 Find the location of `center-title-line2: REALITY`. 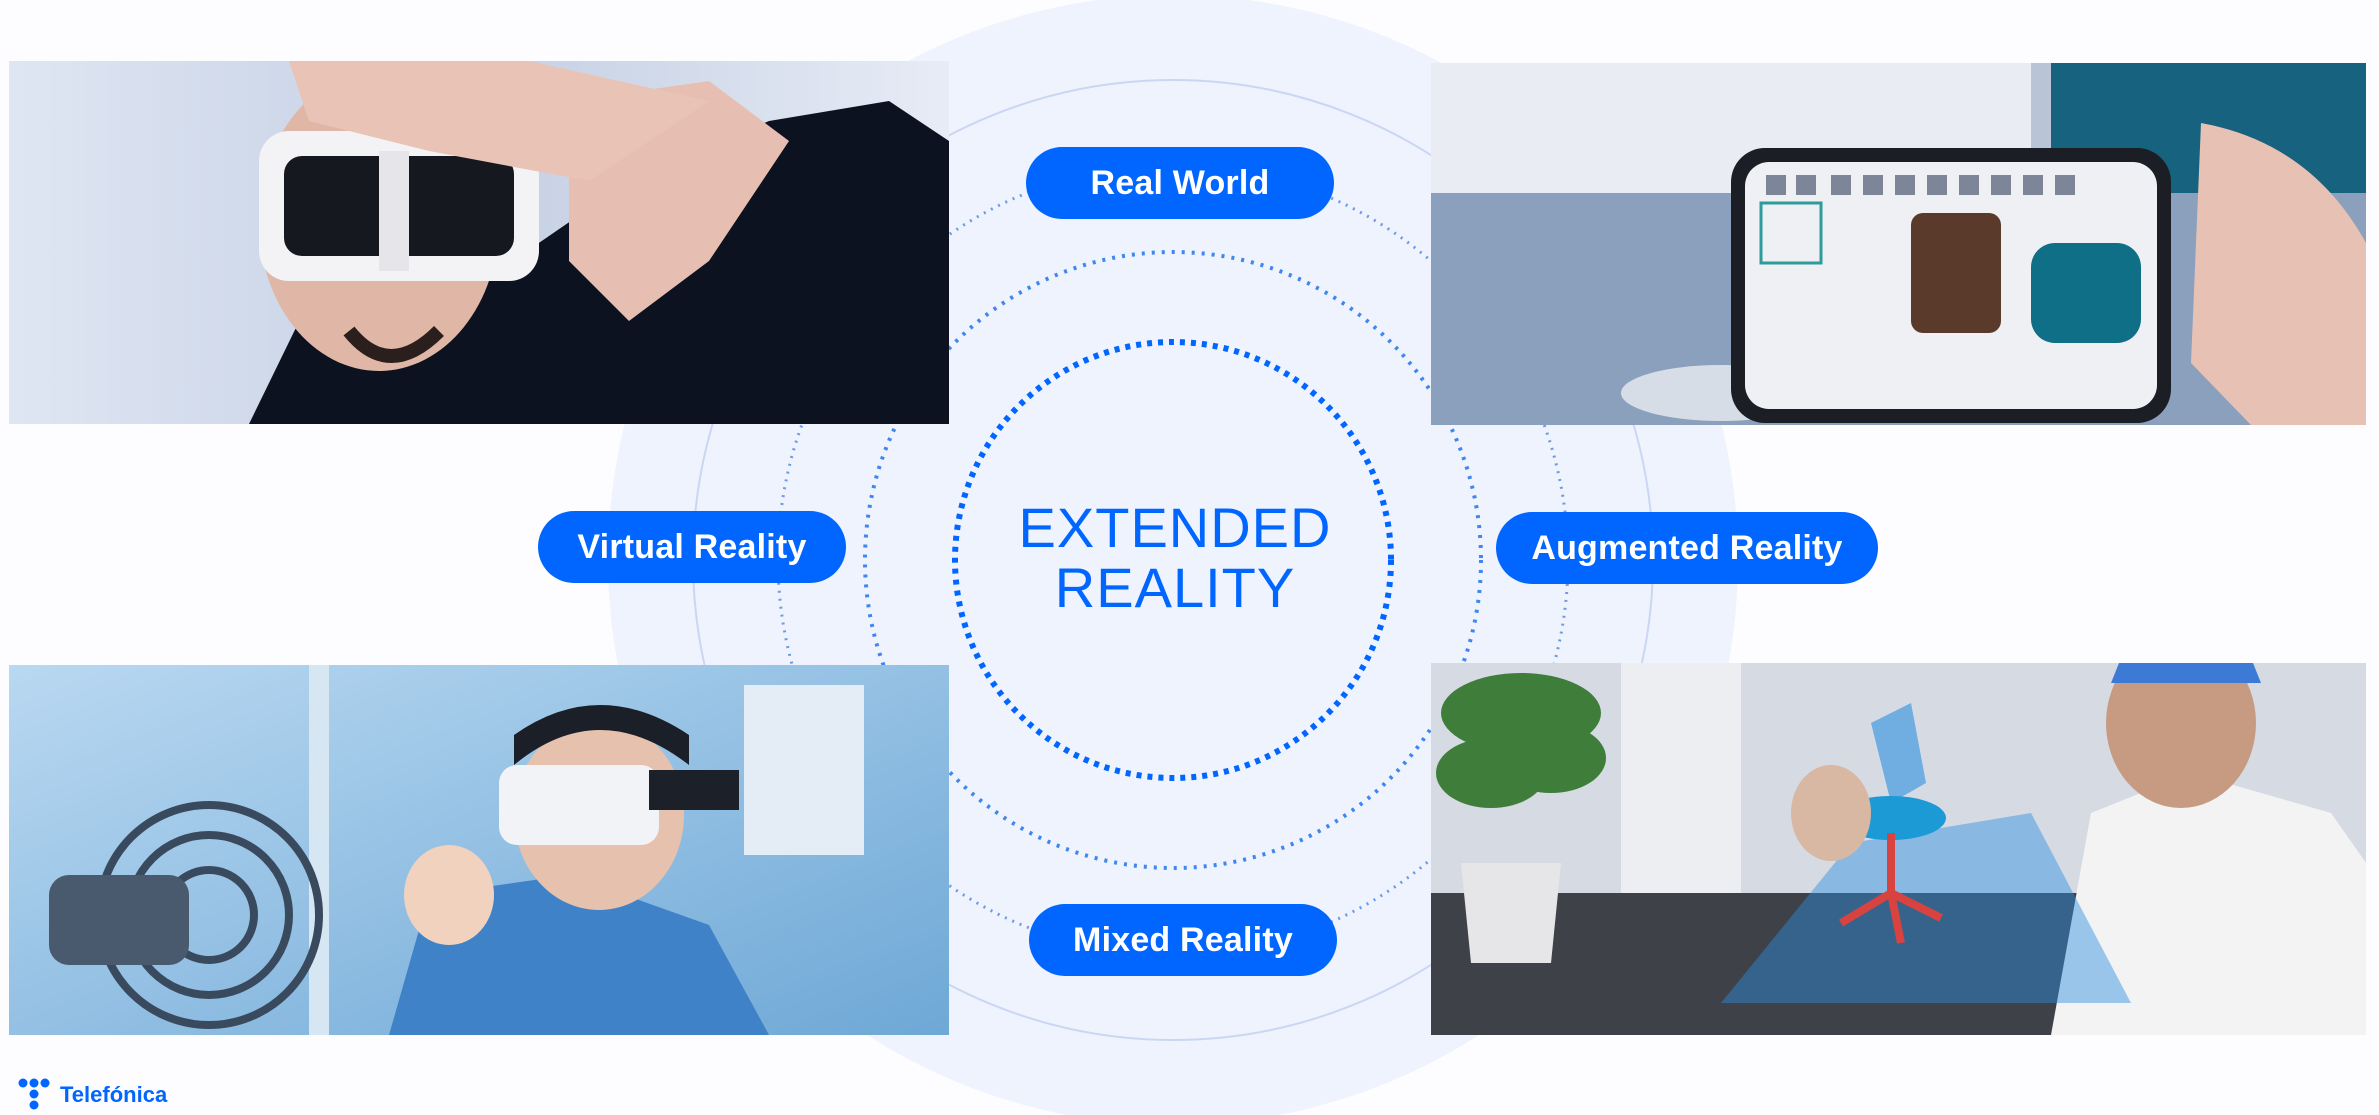

center-title-line2: REALITY is located at coordinates (1175, 587).